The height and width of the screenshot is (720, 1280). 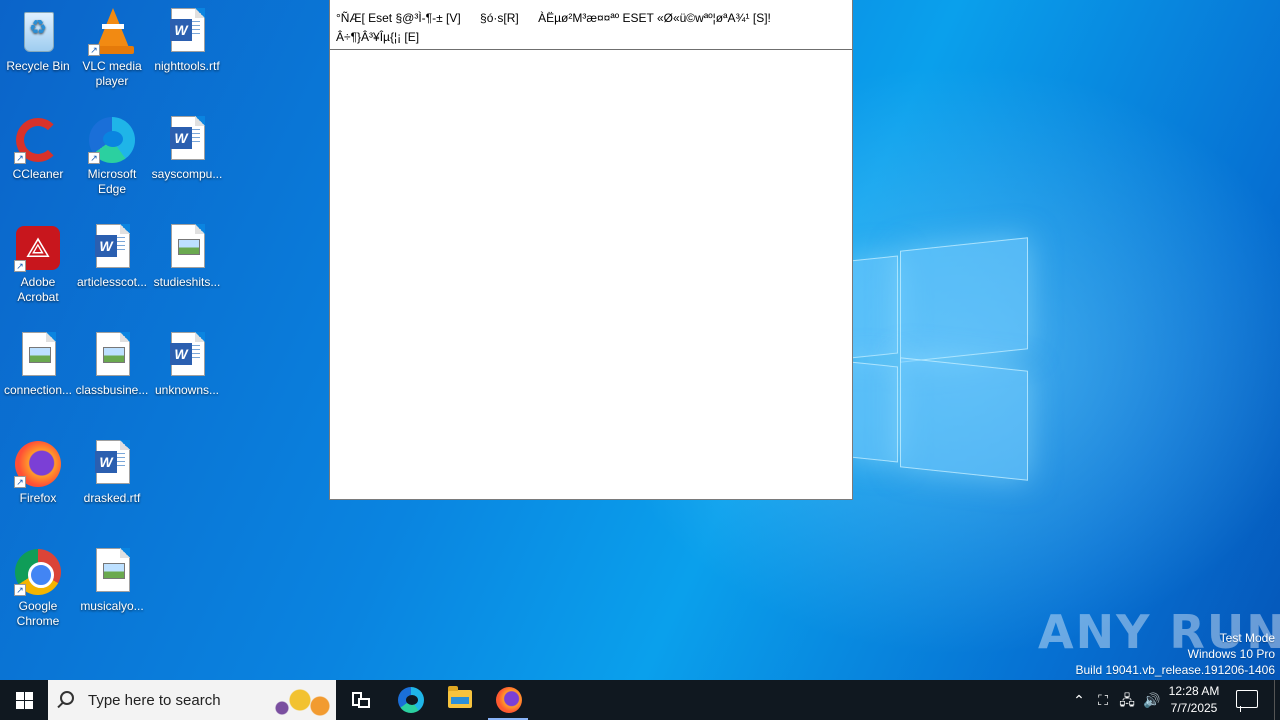 I want to click on notification-center-icon, so click(x=1247, y=701).